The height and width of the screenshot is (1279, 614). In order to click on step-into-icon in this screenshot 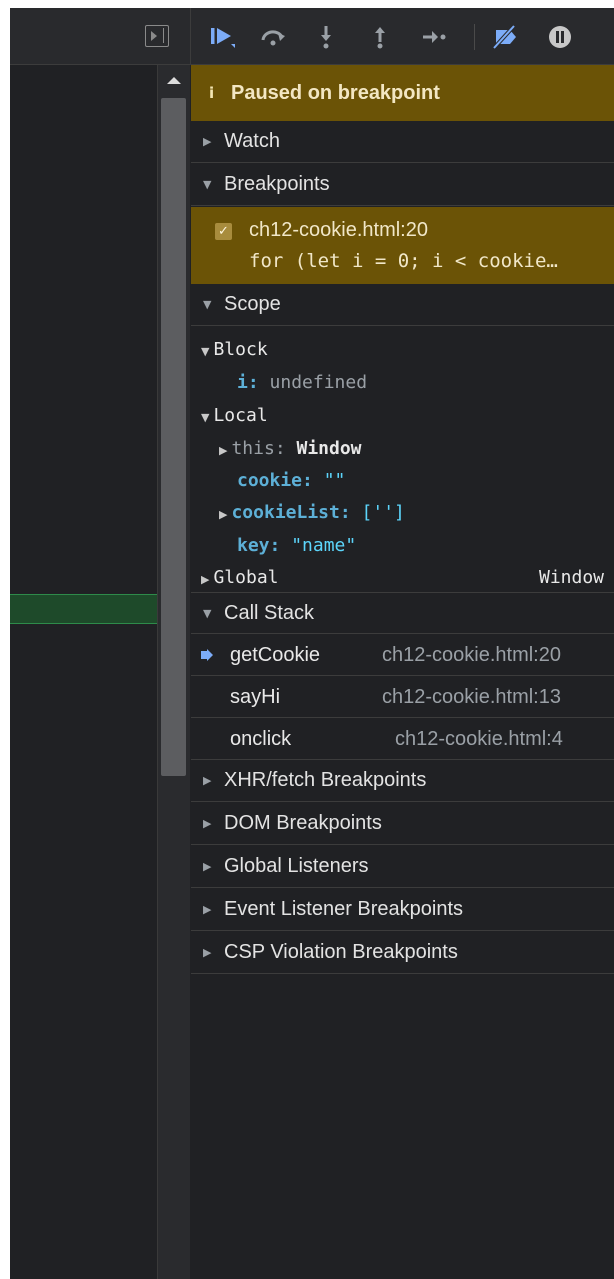, I will do `click(326, 37)`.